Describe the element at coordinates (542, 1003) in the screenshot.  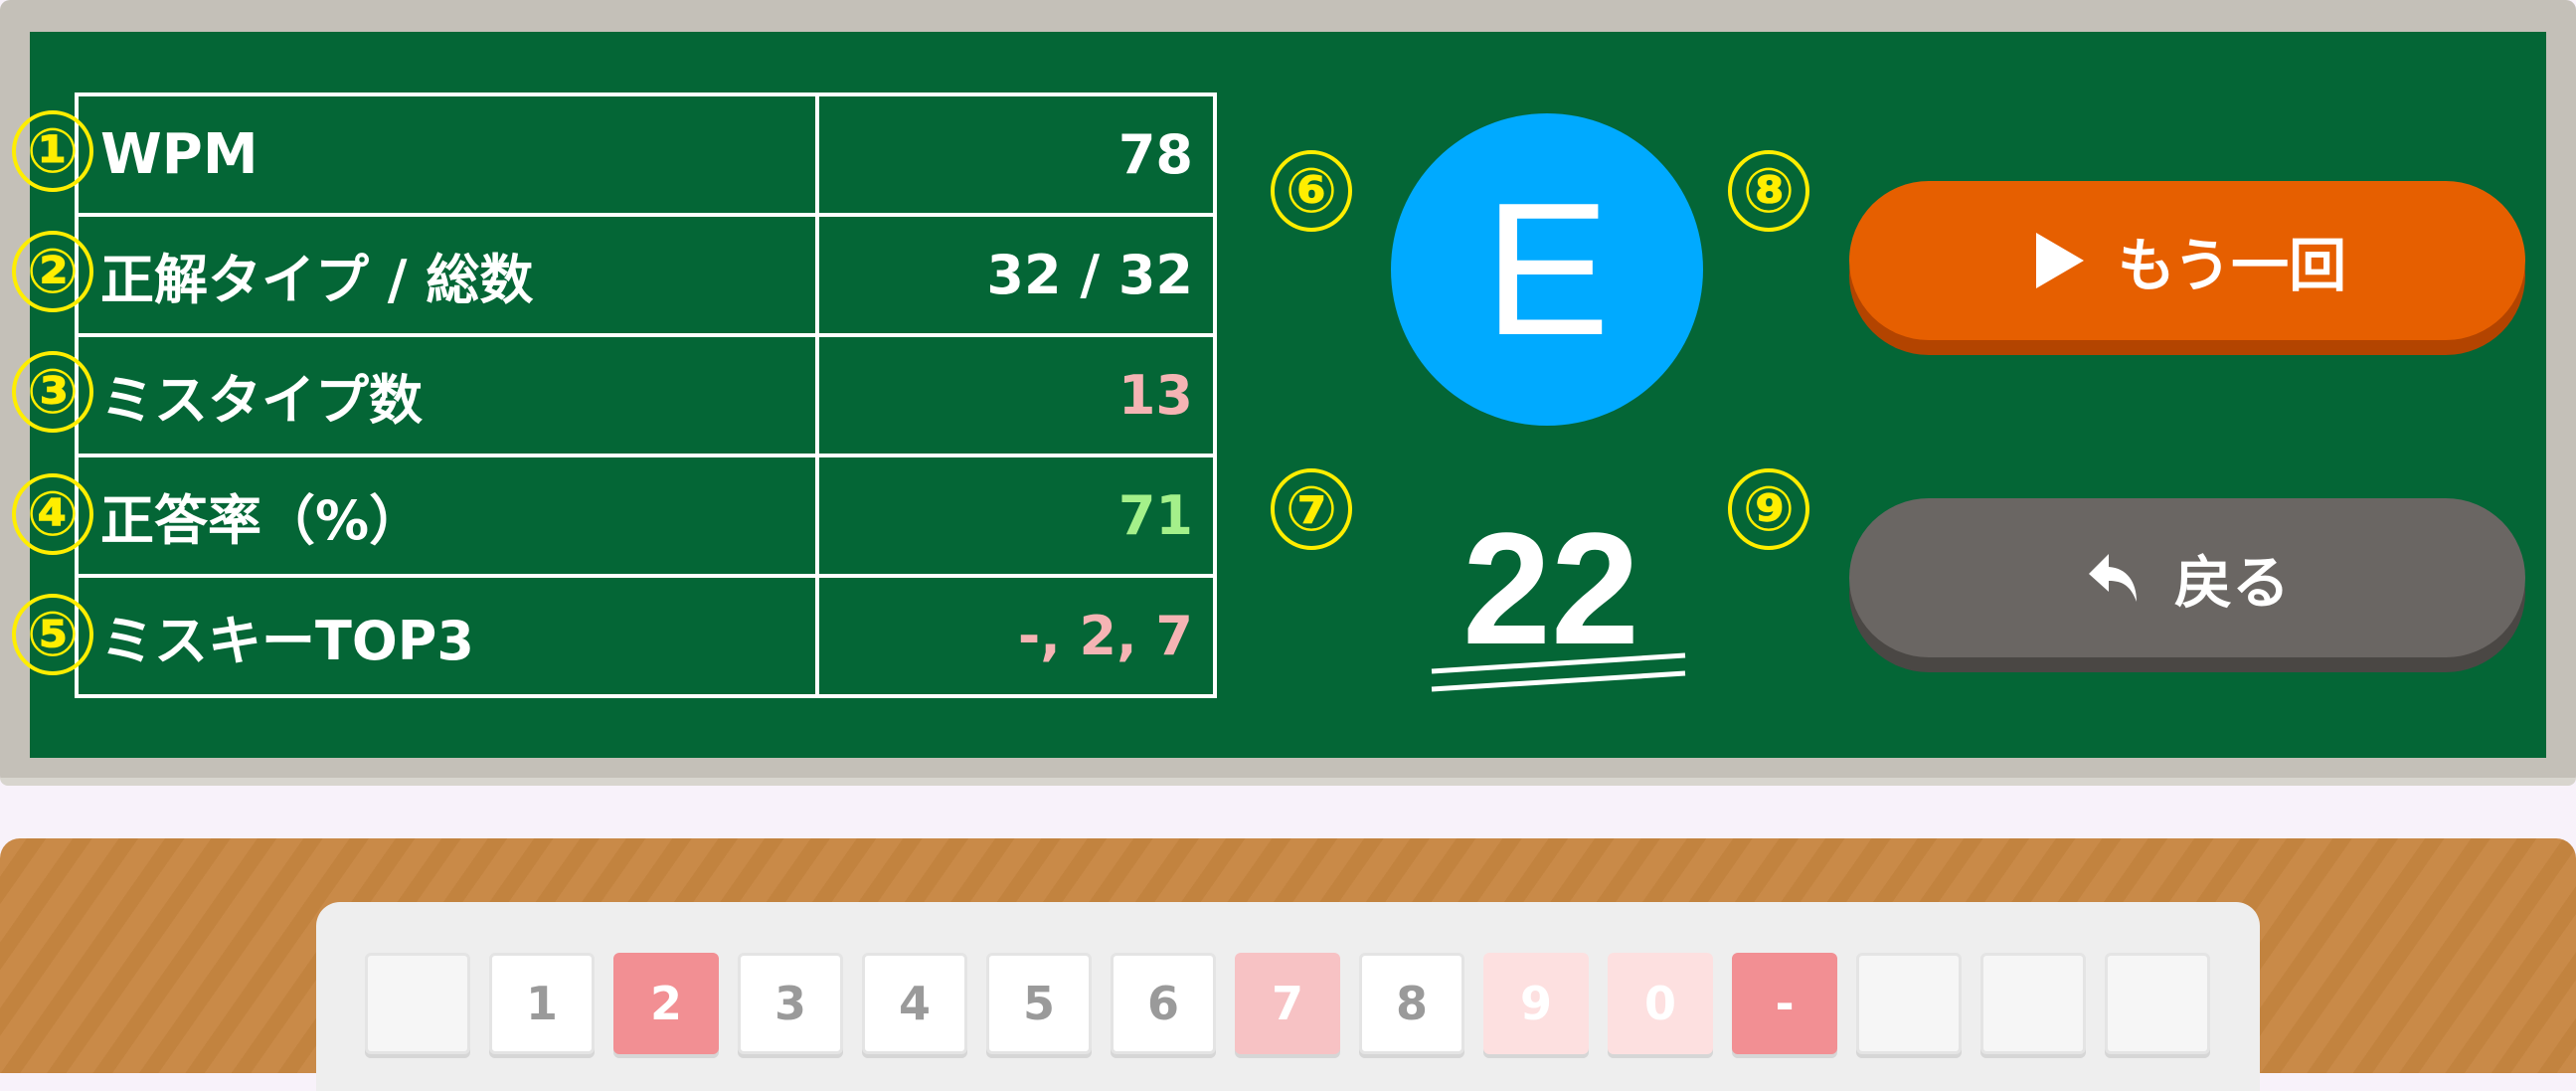
I see `key-1: 1` at that location.